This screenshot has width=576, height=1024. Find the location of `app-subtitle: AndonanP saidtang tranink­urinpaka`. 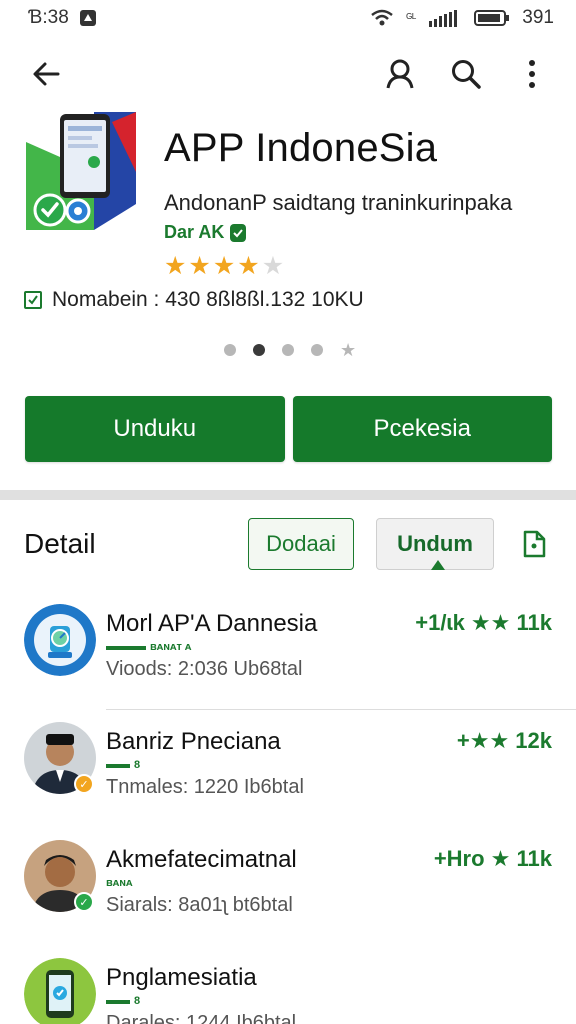

app-subtitle: AndonanP saidtang tranink­urinpaka is located at coordinates (338, 202).